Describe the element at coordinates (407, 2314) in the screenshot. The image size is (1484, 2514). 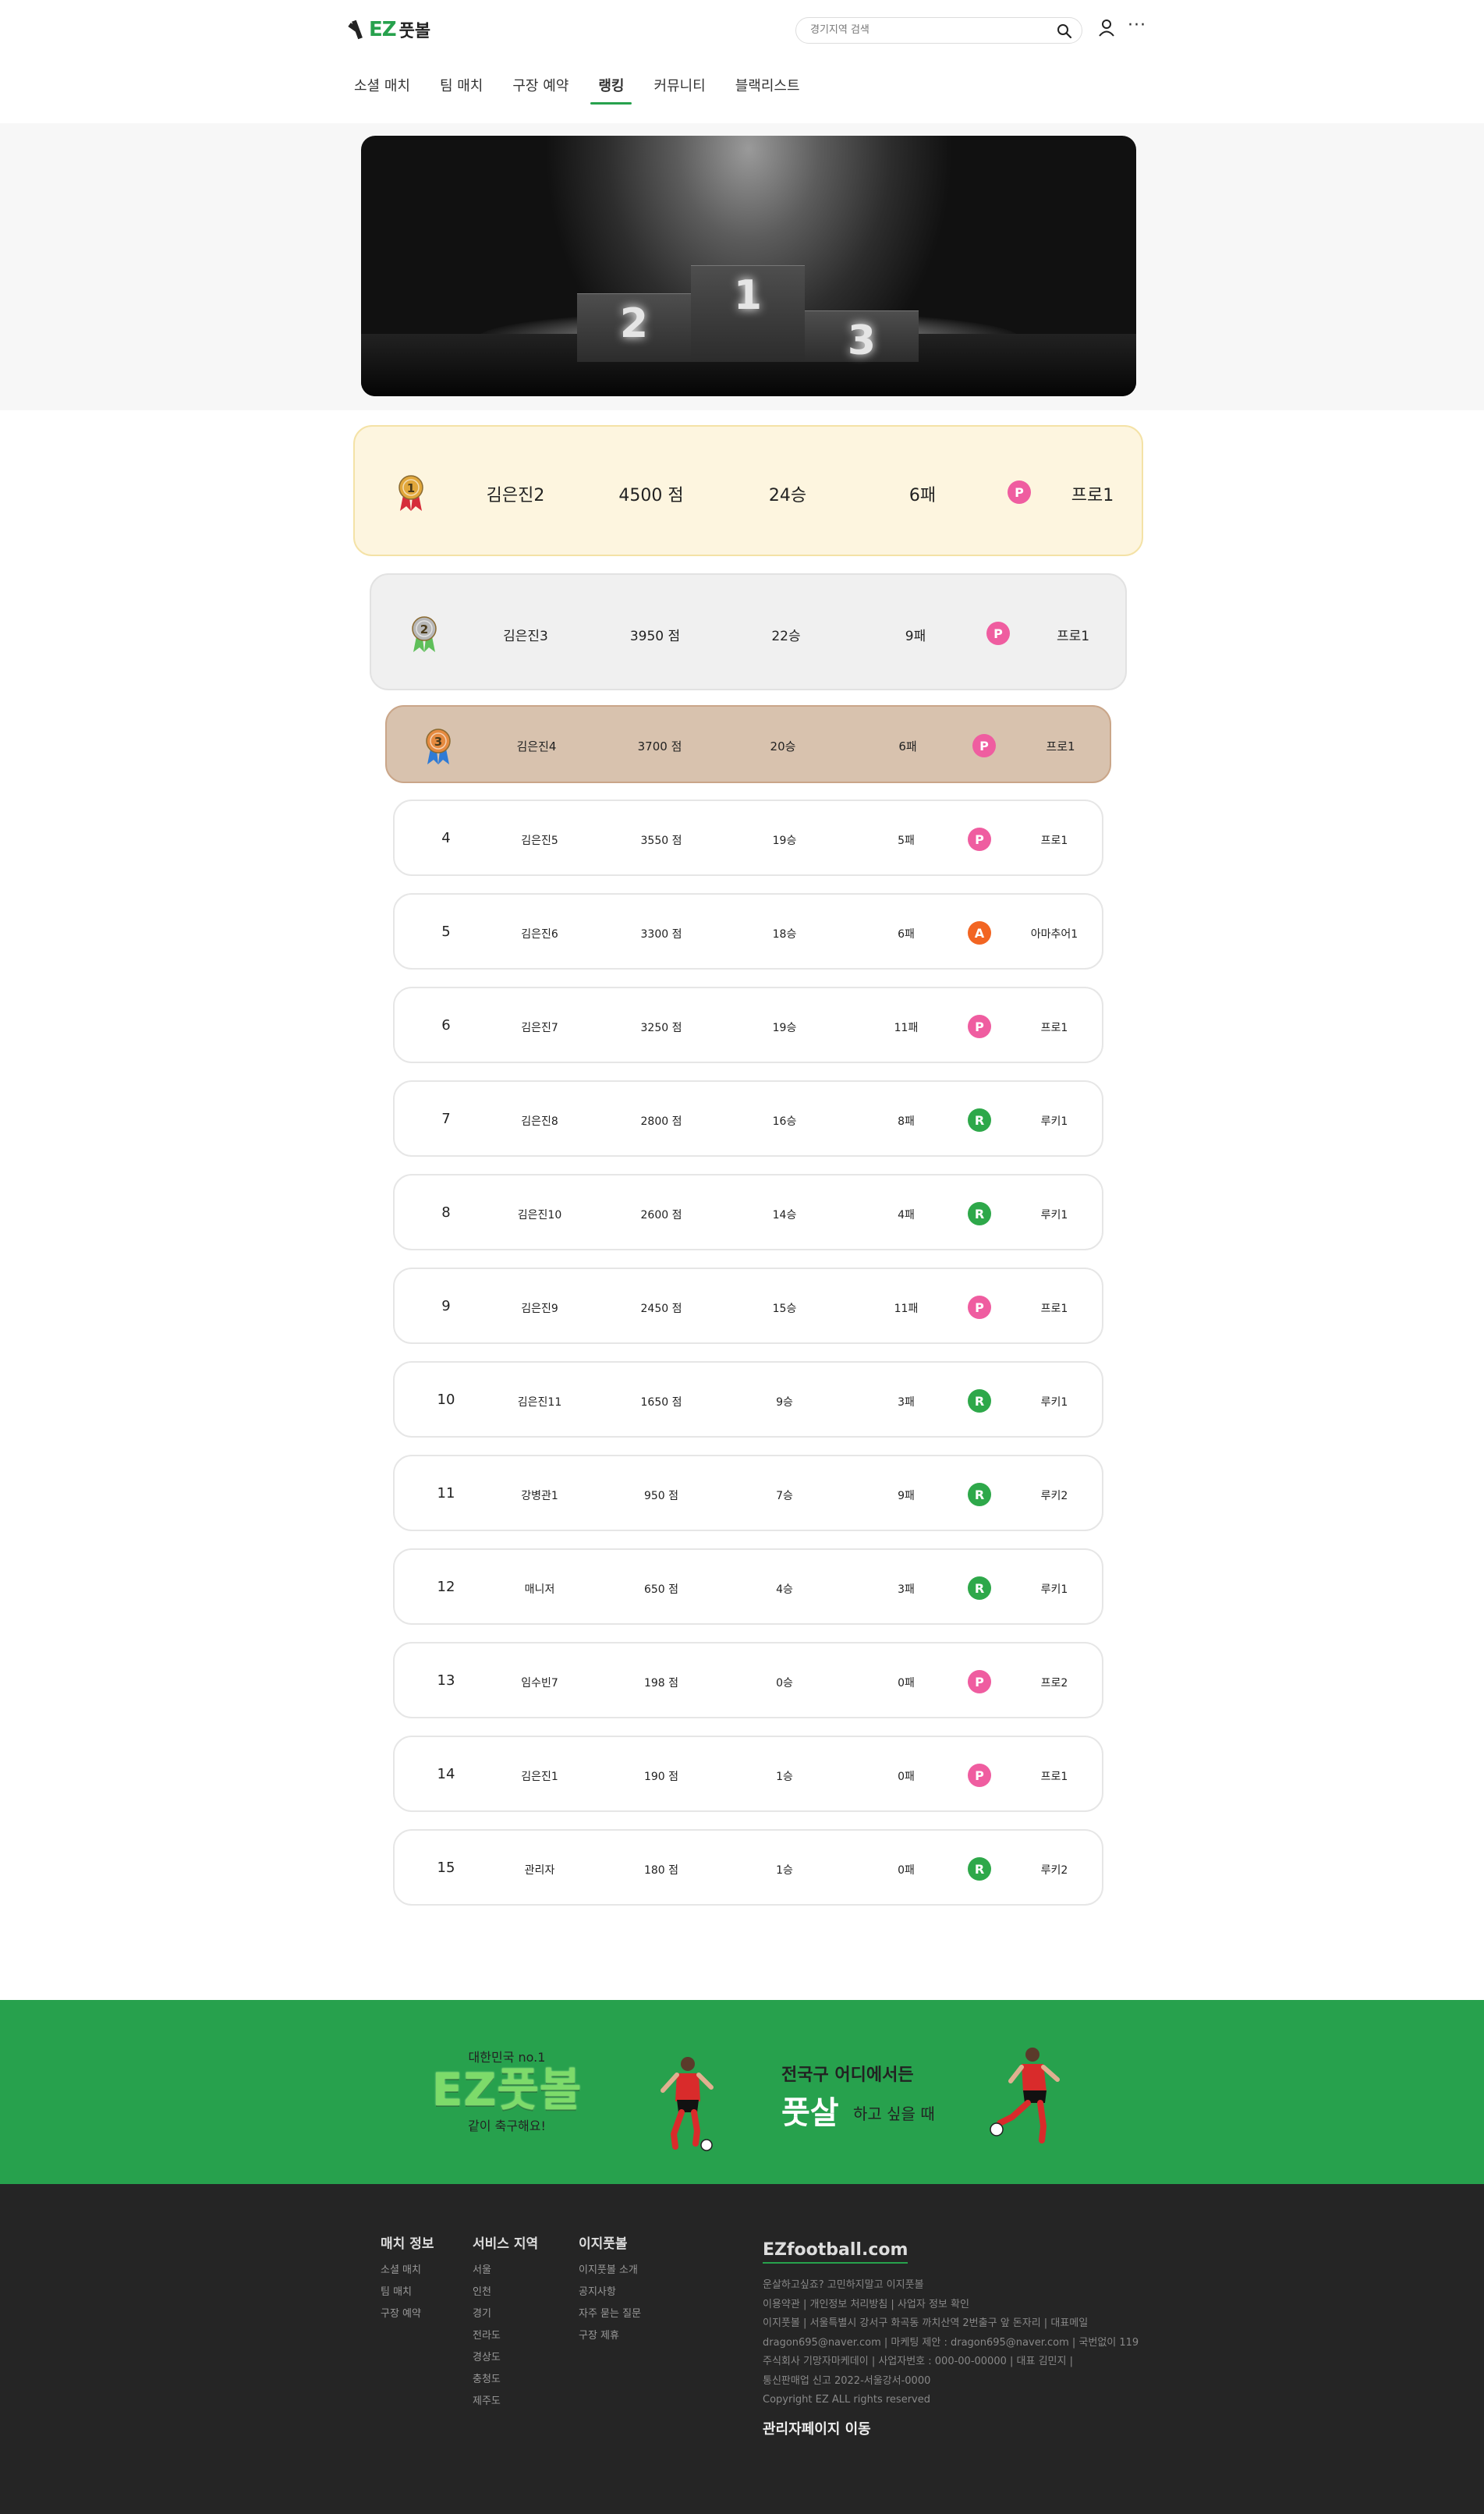
I see `footer-link: 구장 예약` at that location.